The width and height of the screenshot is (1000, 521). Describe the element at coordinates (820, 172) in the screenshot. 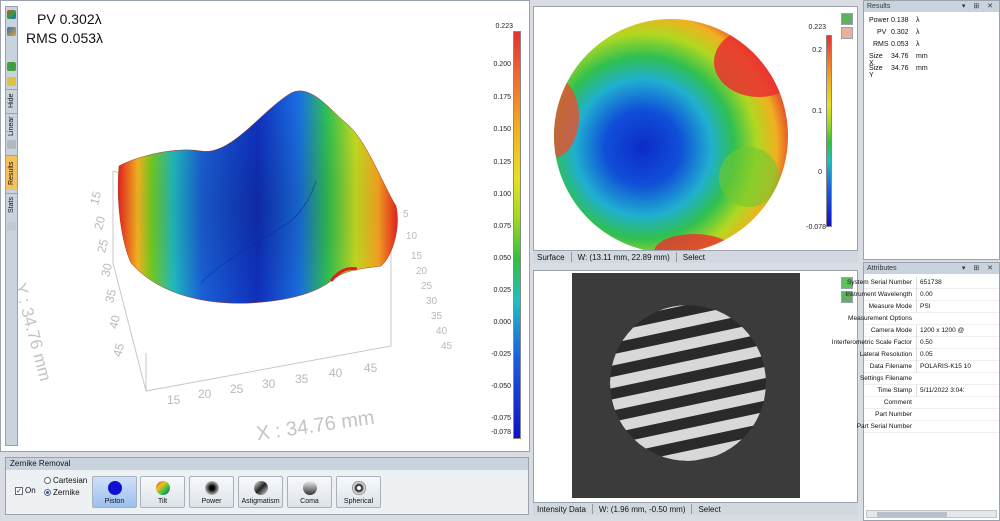

I see `colorbar-small-tick: 0` at that location.